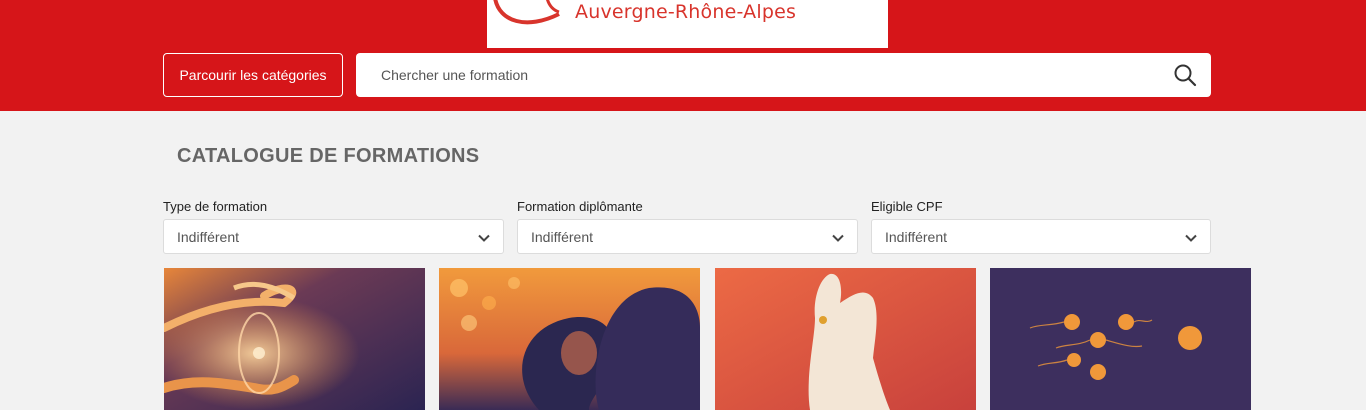 The height and width of the screenshot is (410, 1366). I want to click on filter-label: Formation diplômante, so click(580, 206).